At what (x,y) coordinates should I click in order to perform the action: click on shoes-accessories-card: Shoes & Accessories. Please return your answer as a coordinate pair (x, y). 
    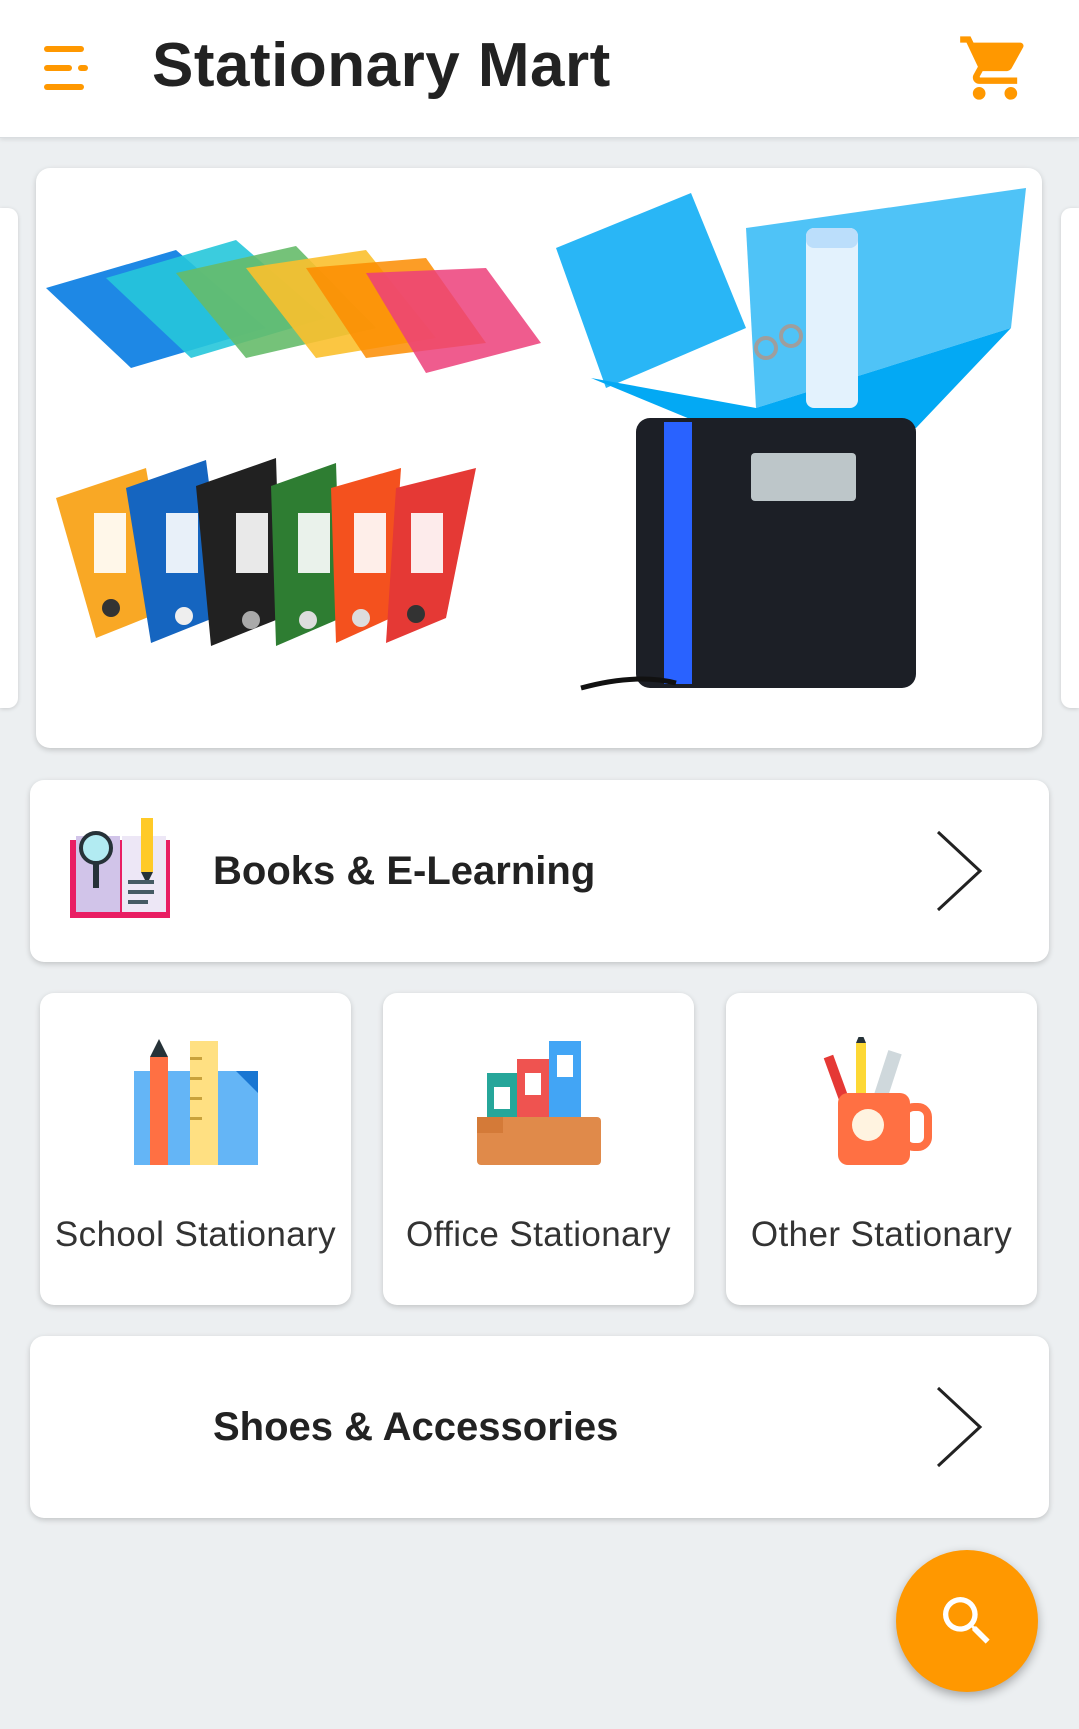
    Looking at the image, I should click on (539, 1427).